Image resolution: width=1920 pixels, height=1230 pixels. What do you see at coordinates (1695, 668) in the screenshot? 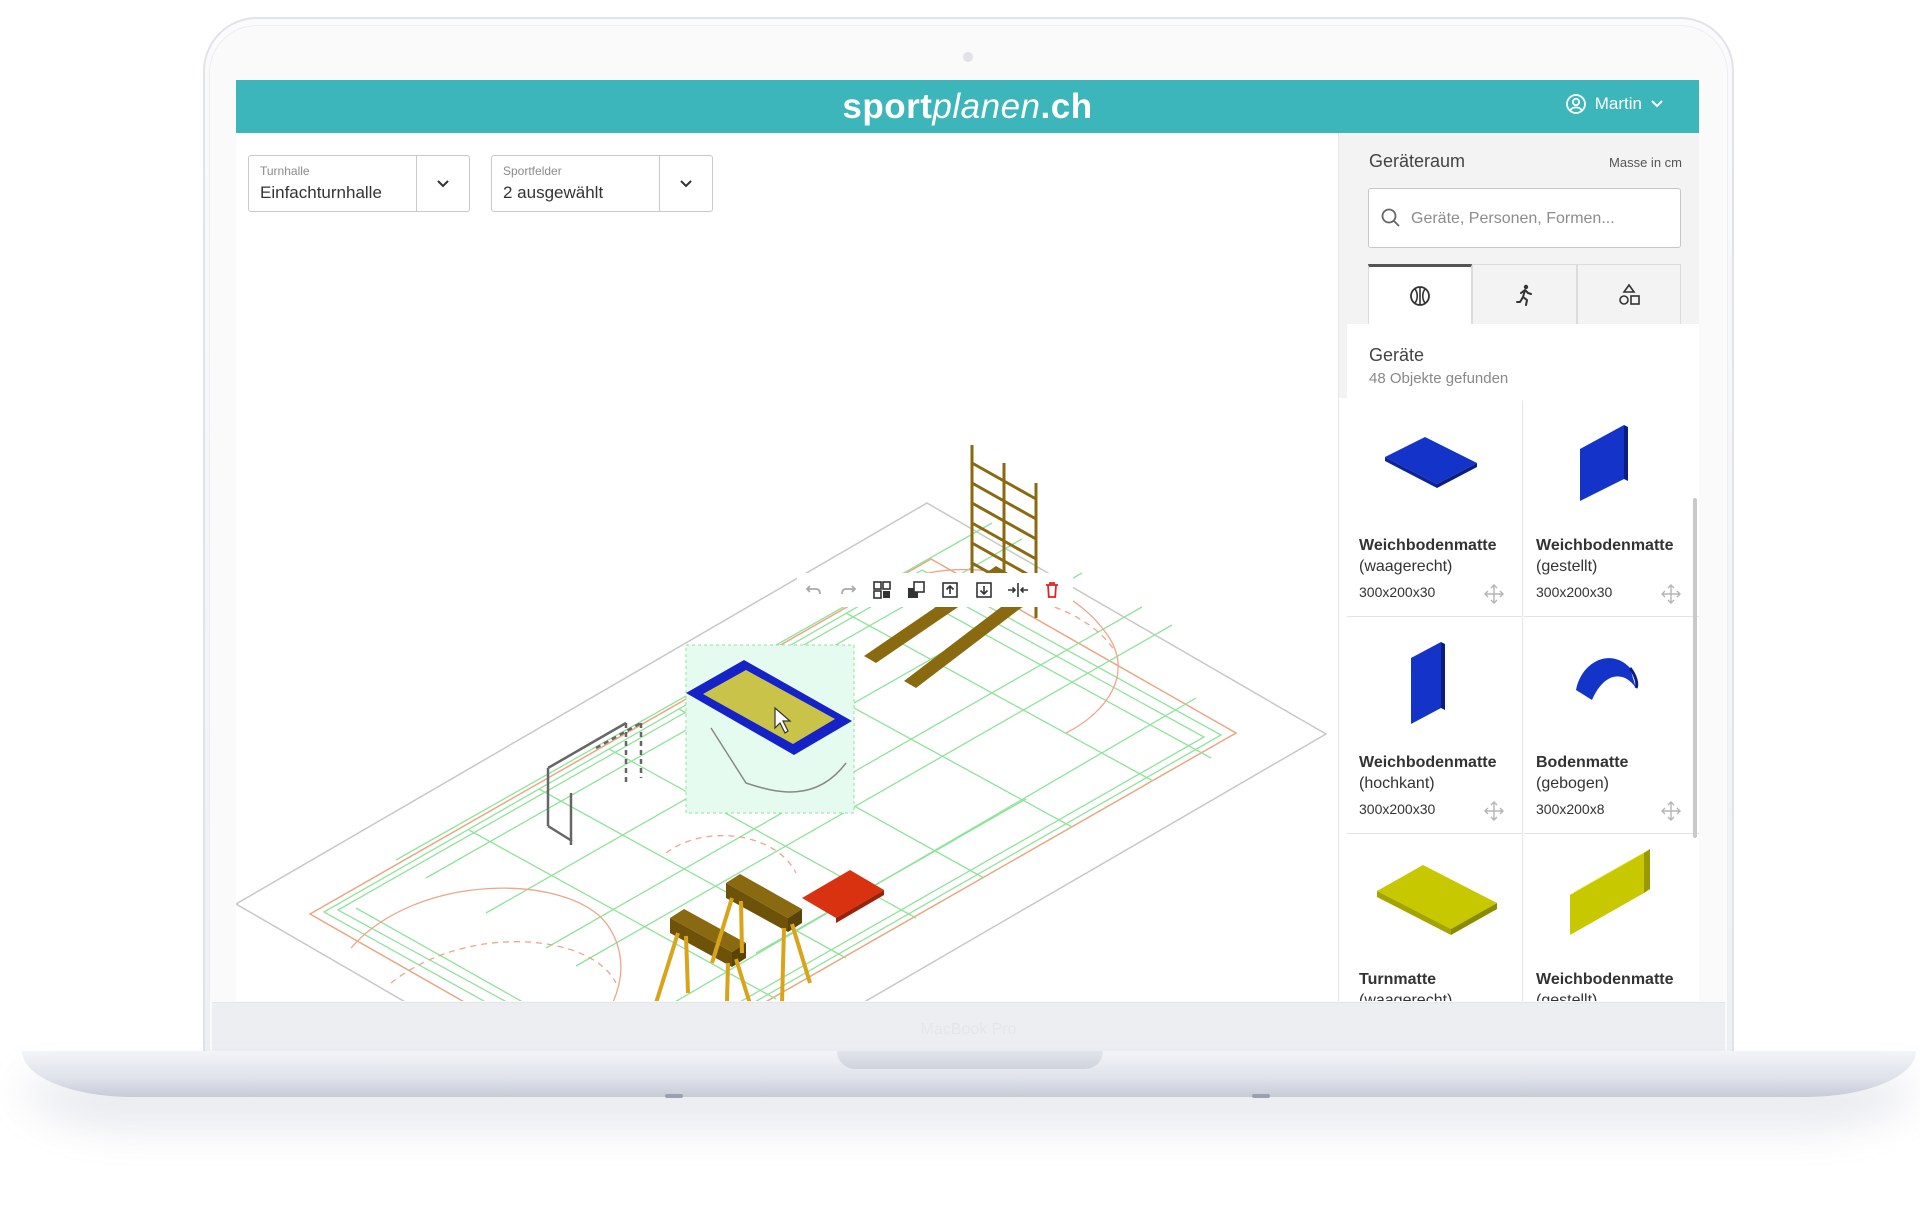
I see `panel-scrollbar` at bounding box center [1695, 668].